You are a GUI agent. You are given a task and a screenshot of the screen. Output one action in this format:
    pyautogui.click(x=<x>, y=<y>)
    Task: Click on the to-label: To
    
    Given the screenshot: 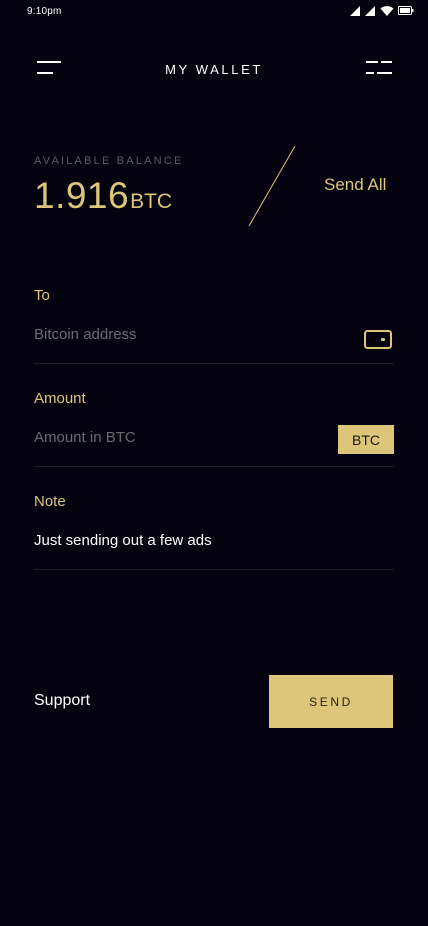 What is the action you would take?
    pyautogui.click(x=42, y=295)
    